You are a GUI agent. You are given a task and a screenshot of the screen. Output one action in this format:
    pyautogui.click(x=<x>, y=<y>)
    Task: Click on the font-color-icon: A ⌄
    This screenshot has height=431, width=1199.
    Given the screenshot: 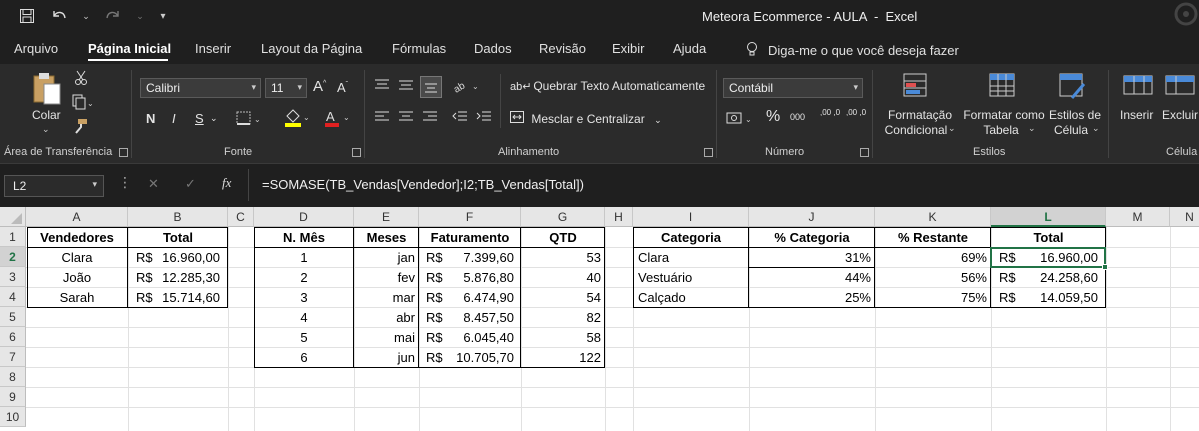 What is the action you would take?
    pyautogui.click(x=337, y=119)
    